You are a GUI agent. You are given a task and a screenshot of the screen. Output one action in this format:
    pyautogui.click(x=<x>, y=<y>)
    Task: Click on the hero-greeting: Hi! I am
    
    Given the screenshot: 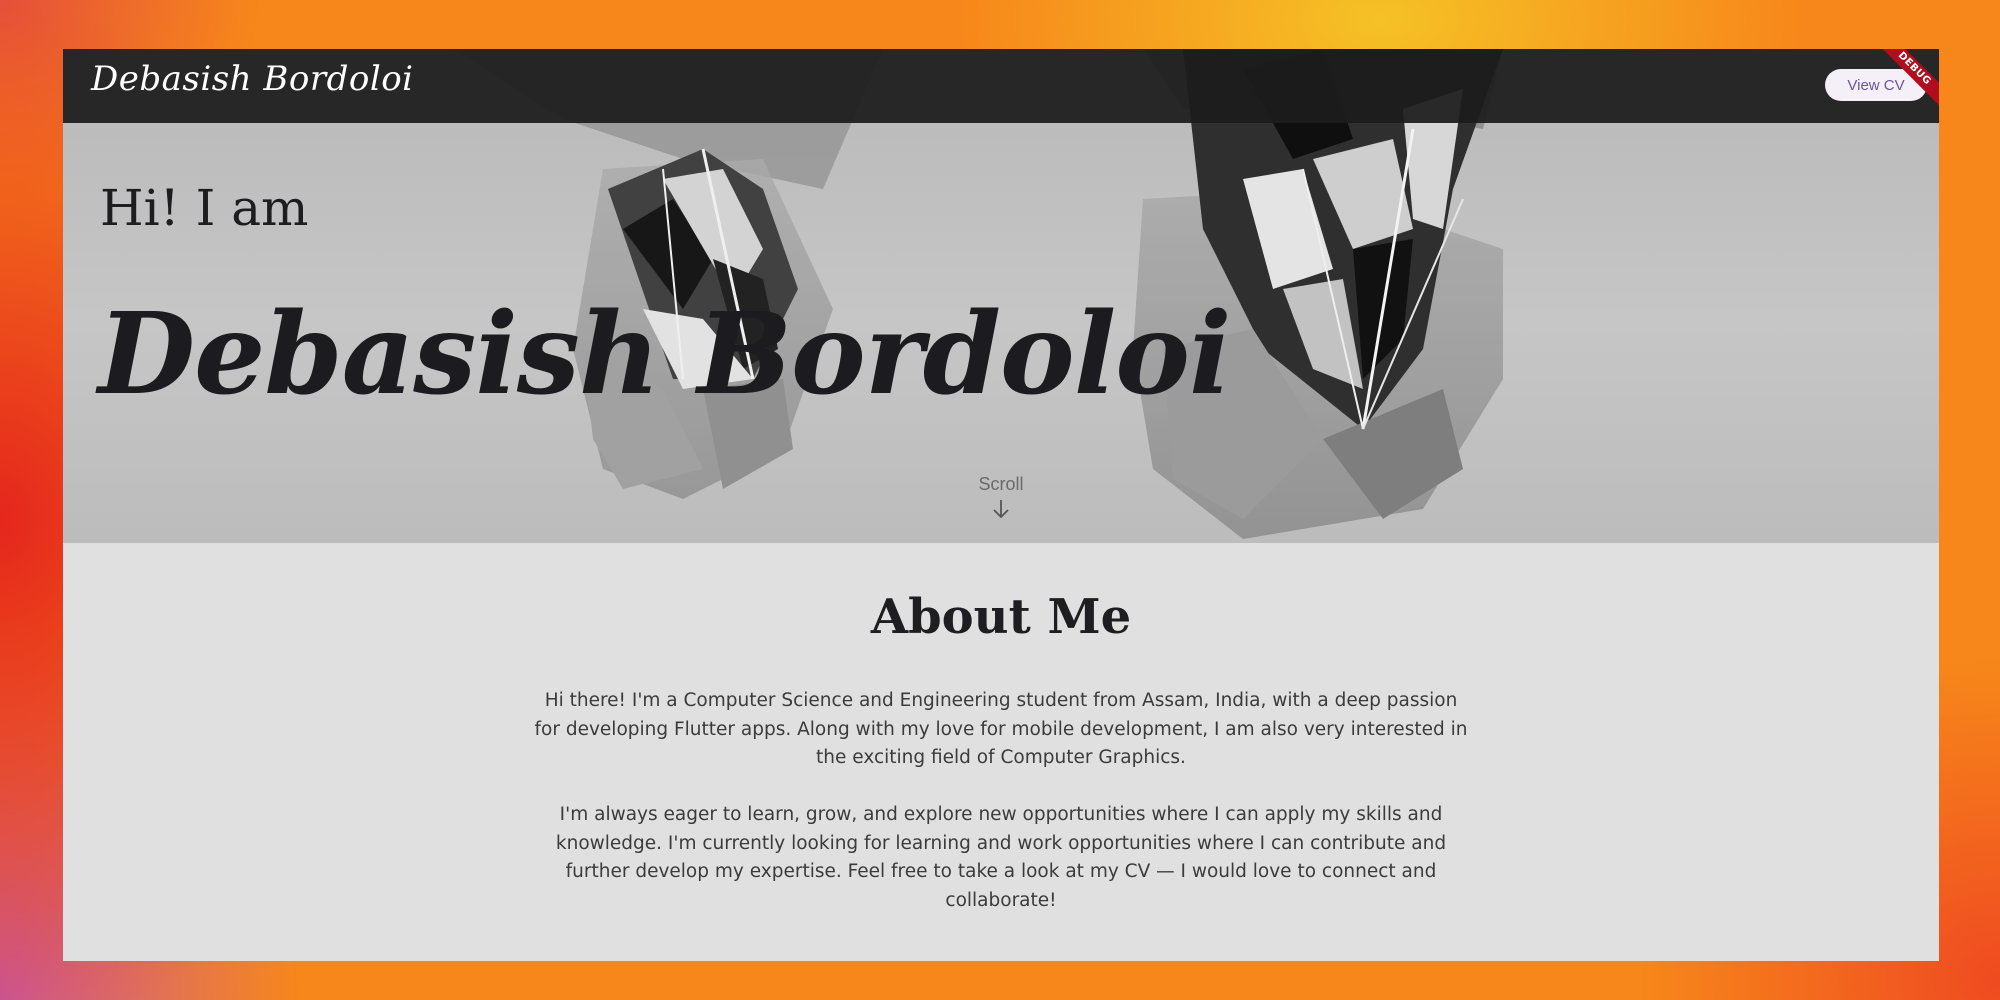 What is the action you would take?
    pyautogui.click(x=204, y=208)
    